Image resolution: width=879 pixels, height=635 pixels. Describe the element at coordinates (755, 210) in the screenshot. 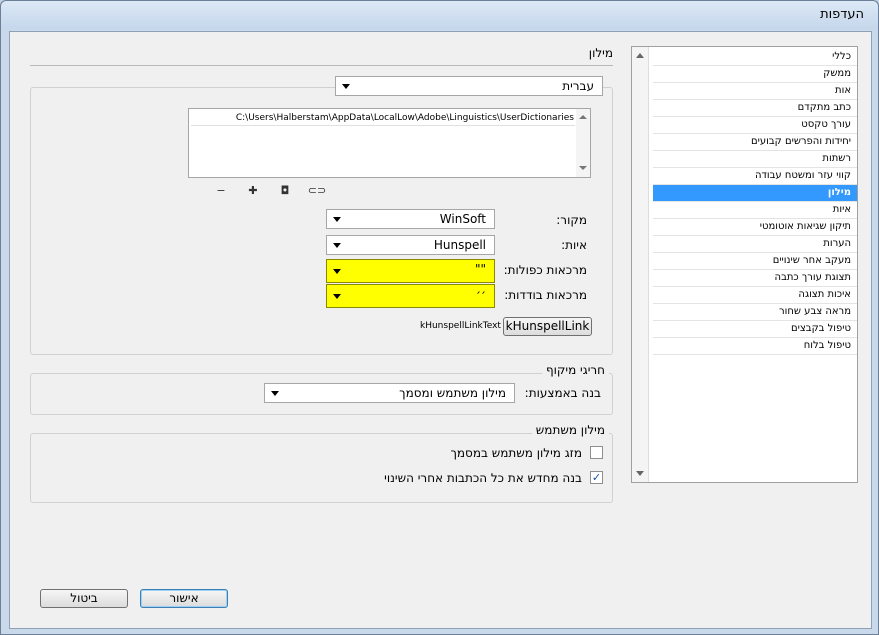

I see `category-item: איות` at that location.